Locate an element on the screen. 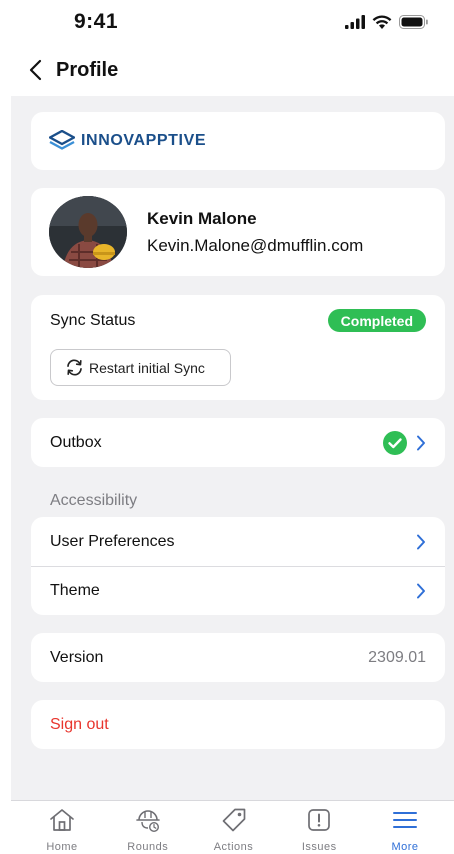  user-name: Kevin Malone is located at coordinates (202, 218).